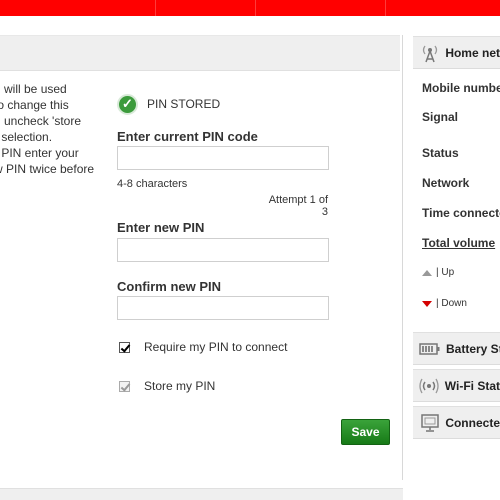  What do you see at coordinates (427, 303) in the screenshot?
I see `arrow-down-icon` at bounding box center [427, 303].